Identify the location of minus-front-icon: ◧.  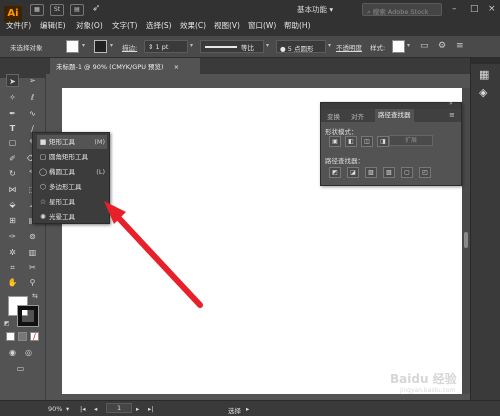
(351, 141).